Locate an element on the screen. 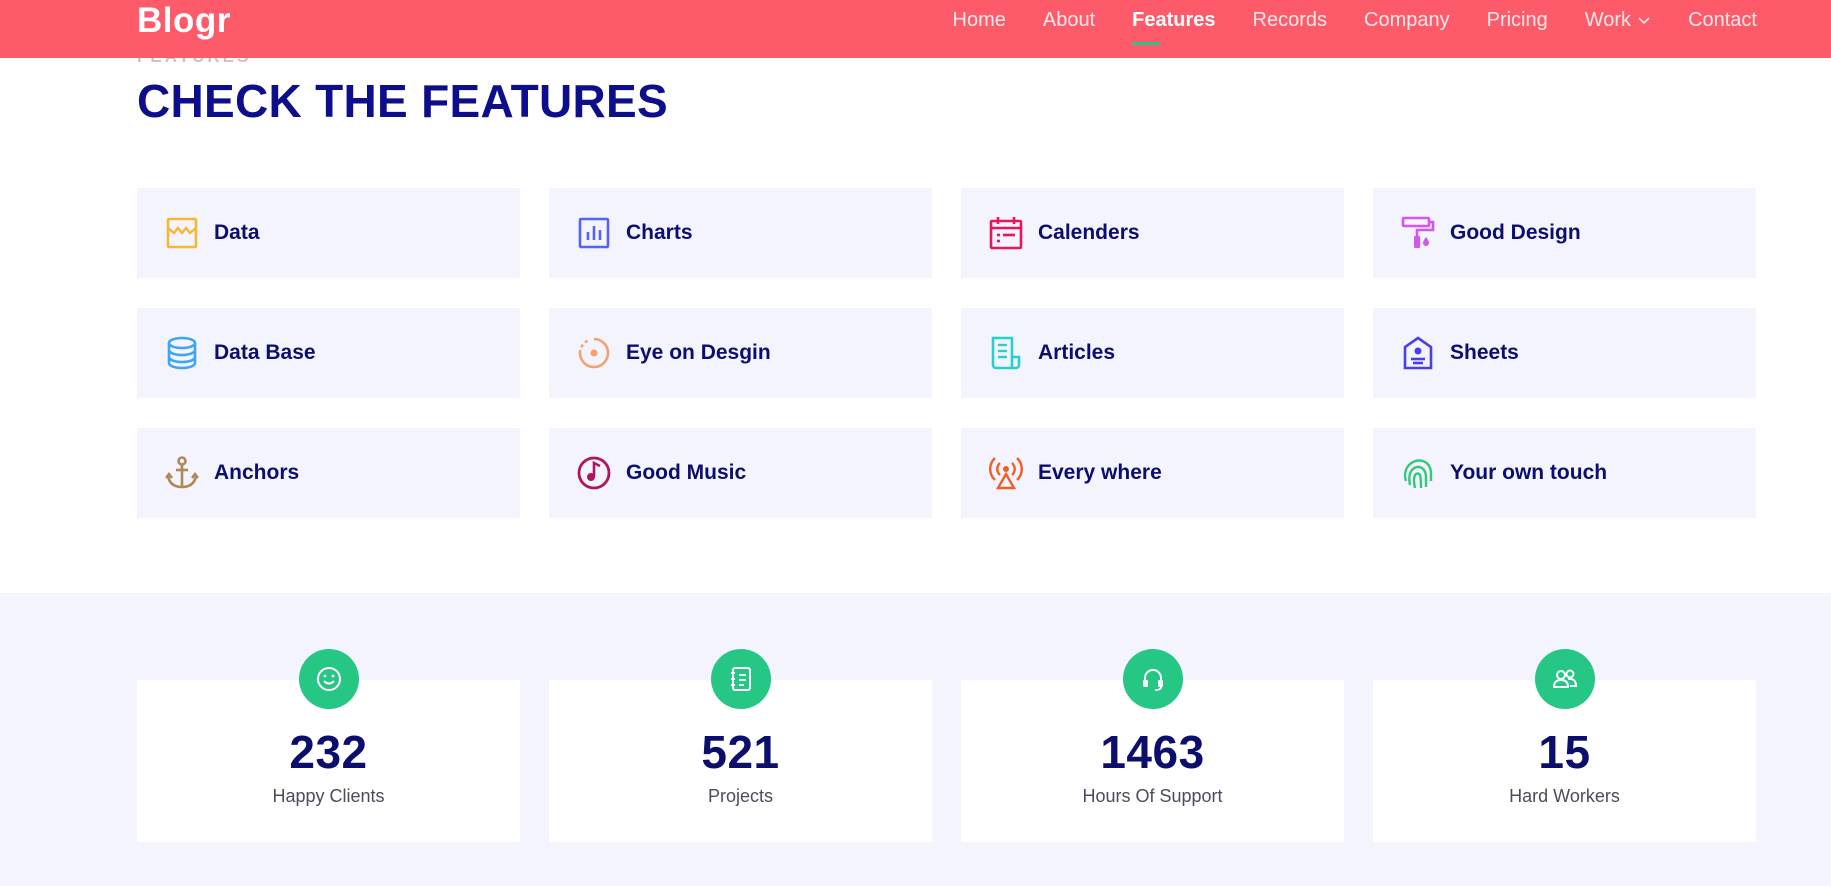 This screenshot has width=1831, height=886. window-icon is located at coordinates (182, 233).